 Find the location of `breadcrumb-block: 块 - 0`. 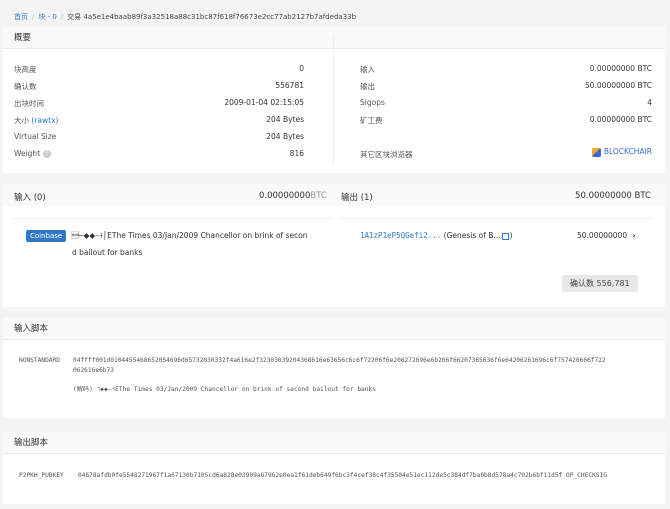

breadcrumb-block: 块 - 0 is located at coordinates (47, 17).